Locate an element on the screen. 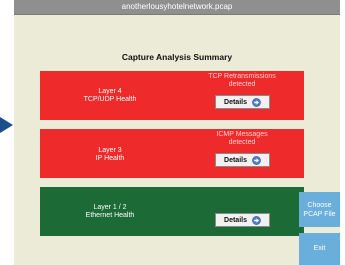  title-bar: anotherlousyhotelnetwork.pcap is located at coordinates (177, 7).